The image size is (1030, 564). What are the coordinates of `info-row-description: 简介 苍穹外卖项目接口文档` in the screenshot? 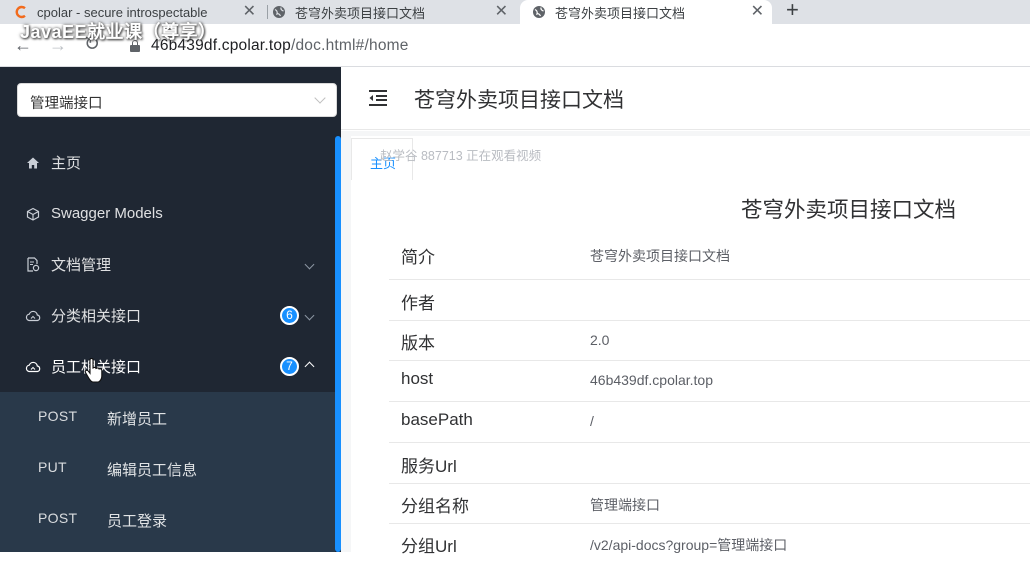 It's located at (709, 256).